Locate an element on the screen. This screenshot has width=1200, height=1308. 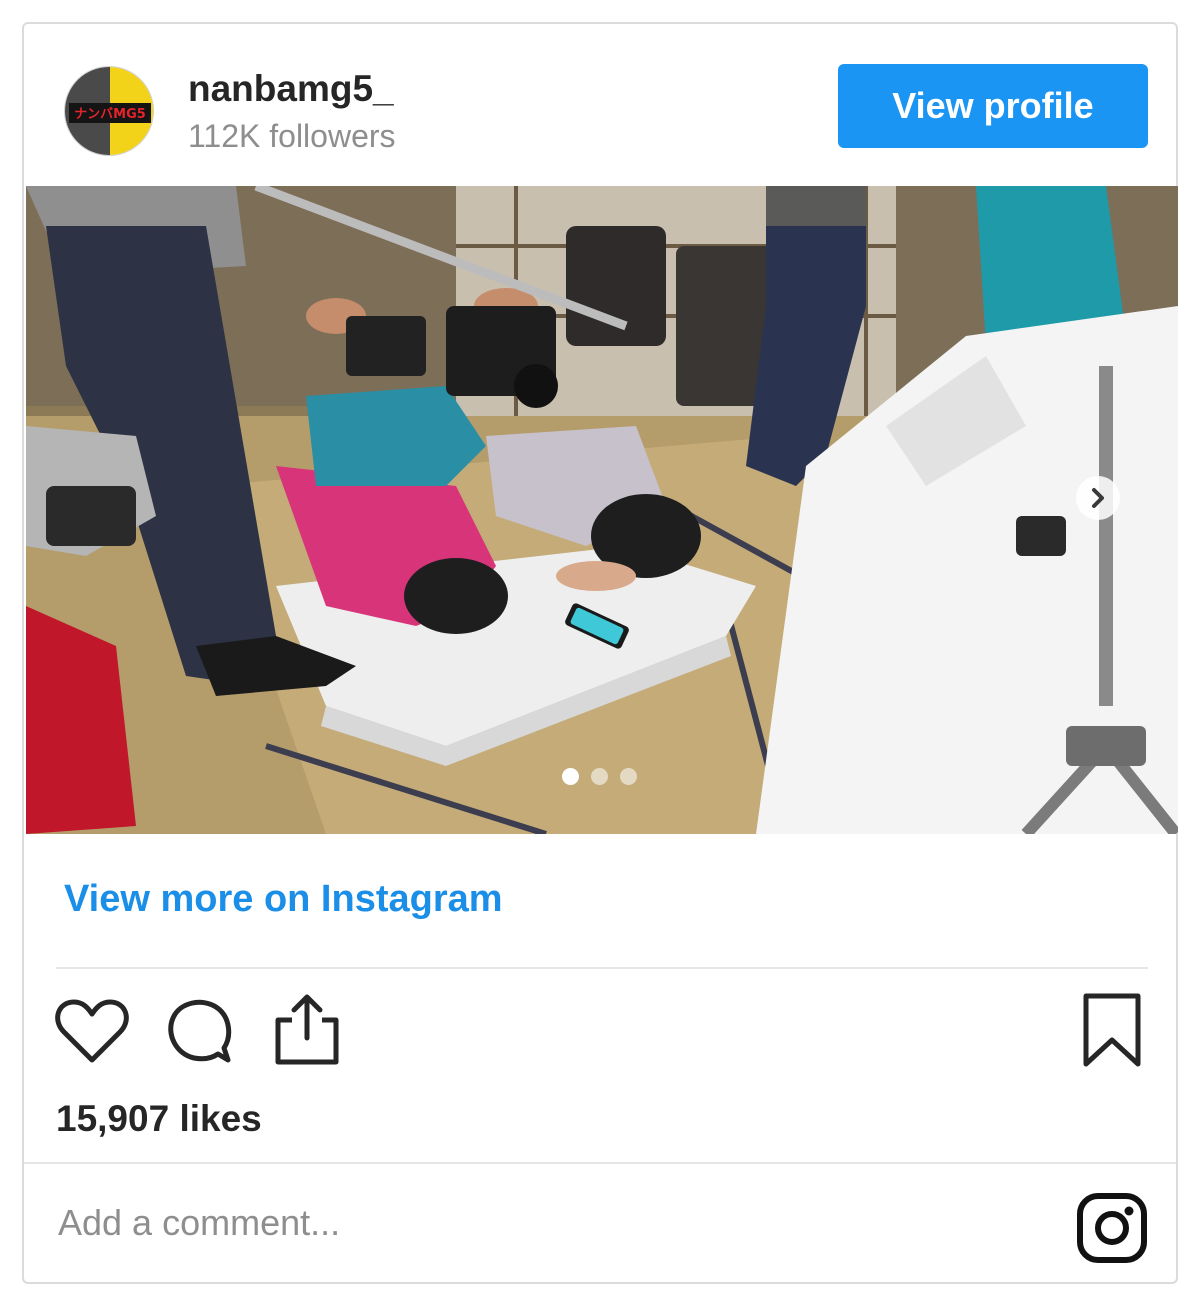
share-button is located at coordinates (307, 1032).